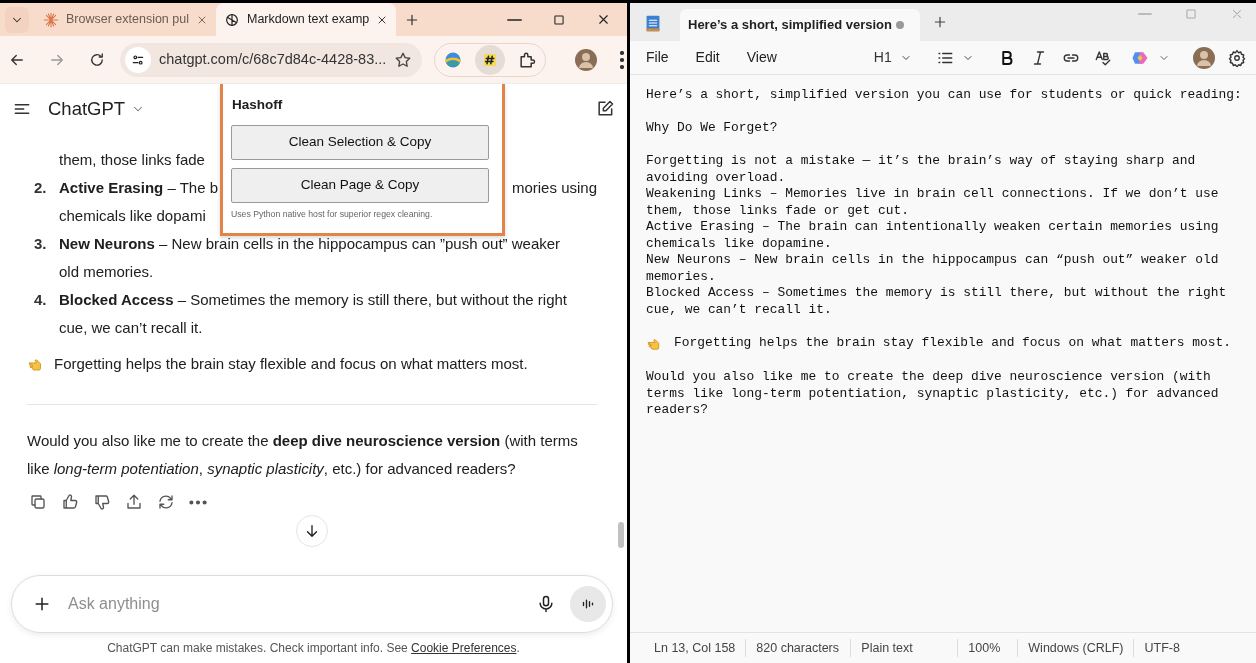 This screenshot has width=1256, height=663. What do you see at coordinates (232, 19) in the screenshot?
I see `knot-icon` at bounding box center [232, 19].